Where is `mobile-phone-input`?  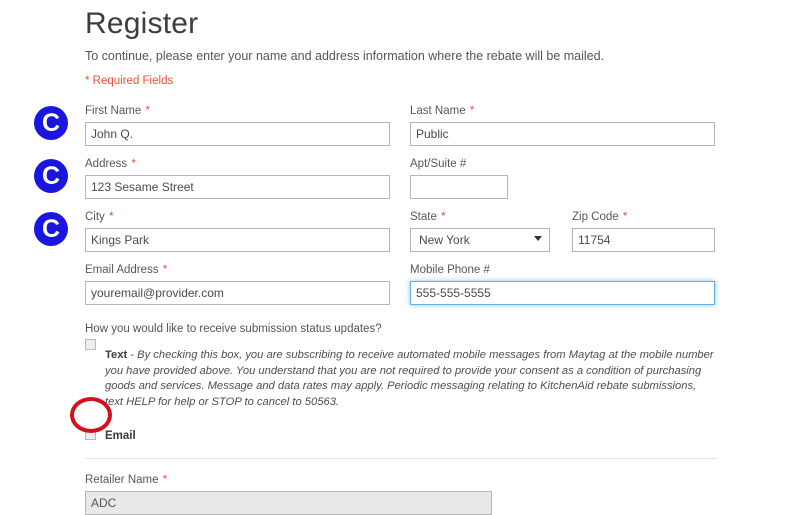
mobile-phone-input is located at coordinates (562, 293).